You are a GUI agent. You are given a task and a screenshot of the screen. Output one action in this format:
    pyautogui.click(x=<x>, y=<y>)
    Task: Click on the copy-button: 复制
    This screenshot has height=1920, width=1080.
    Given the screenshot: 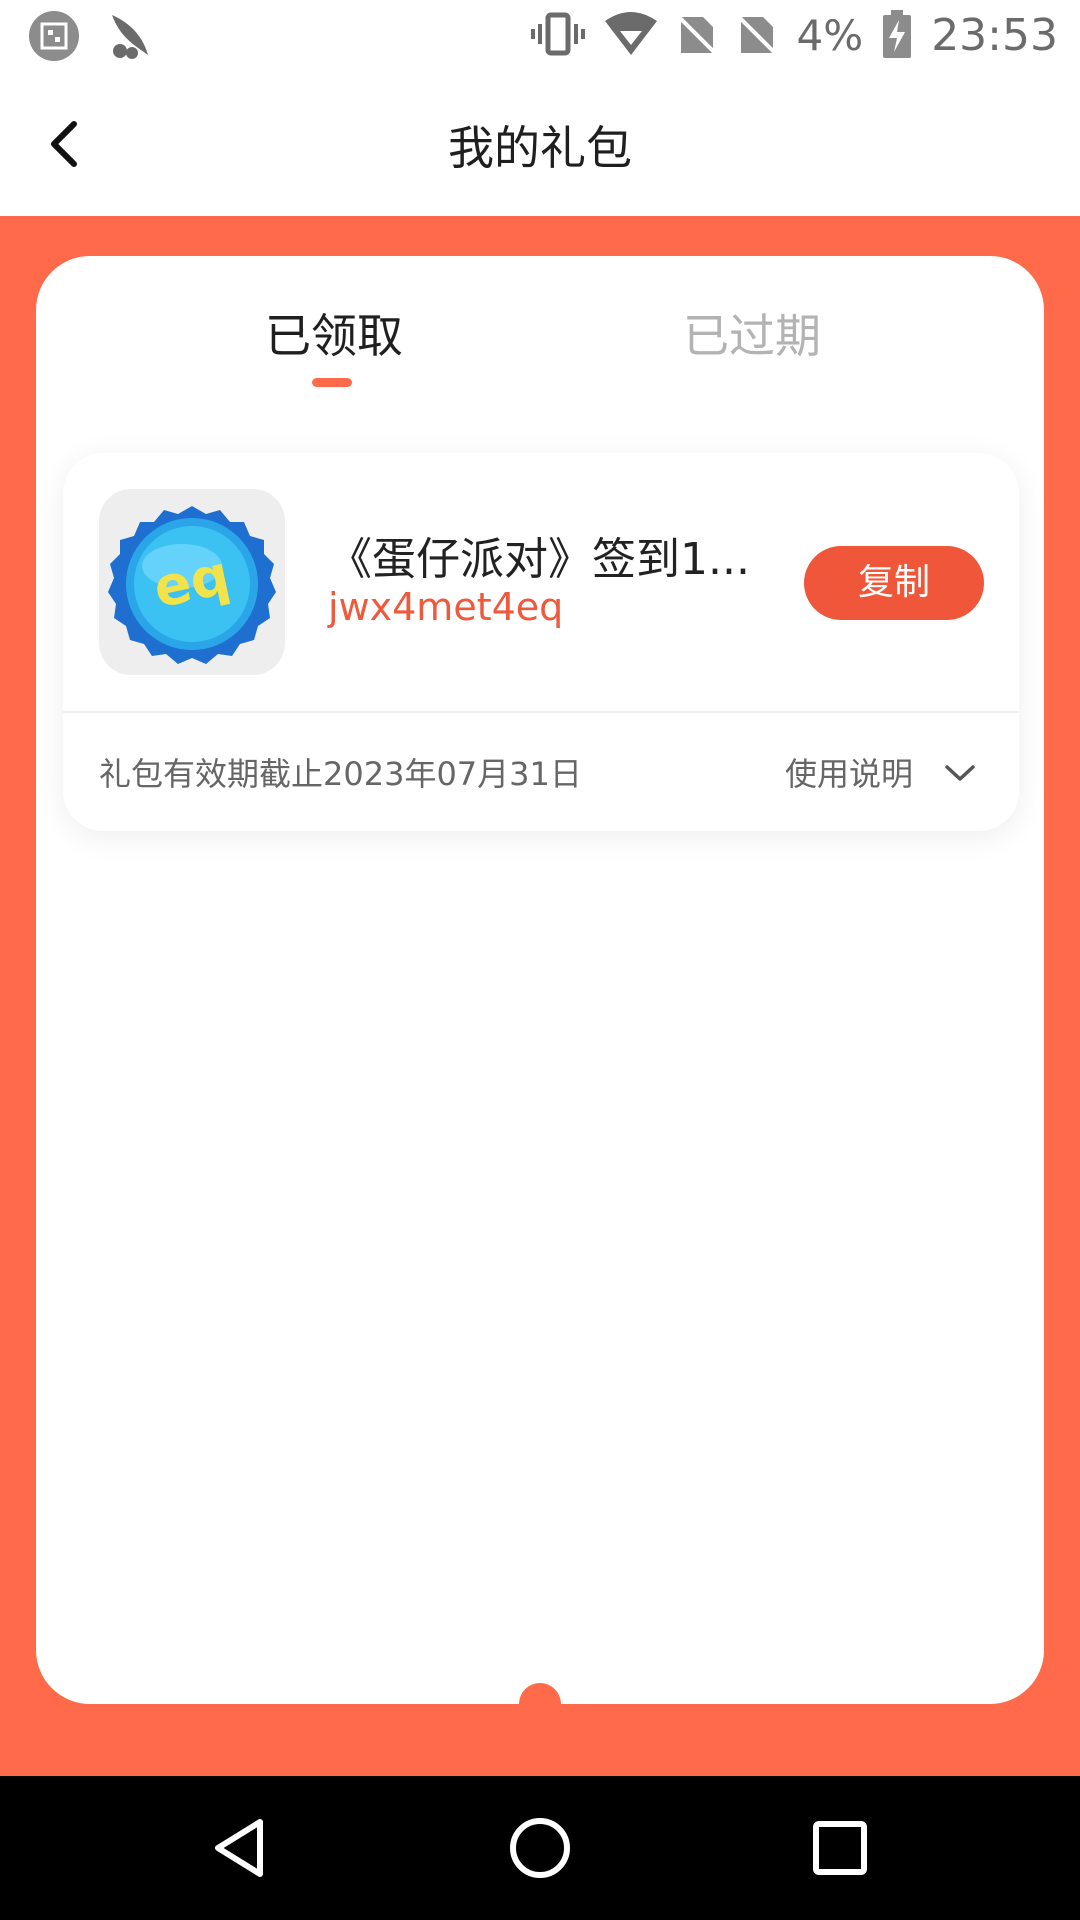 What is the action you would take?
    pyautogui.click(x=894, y=583)
    